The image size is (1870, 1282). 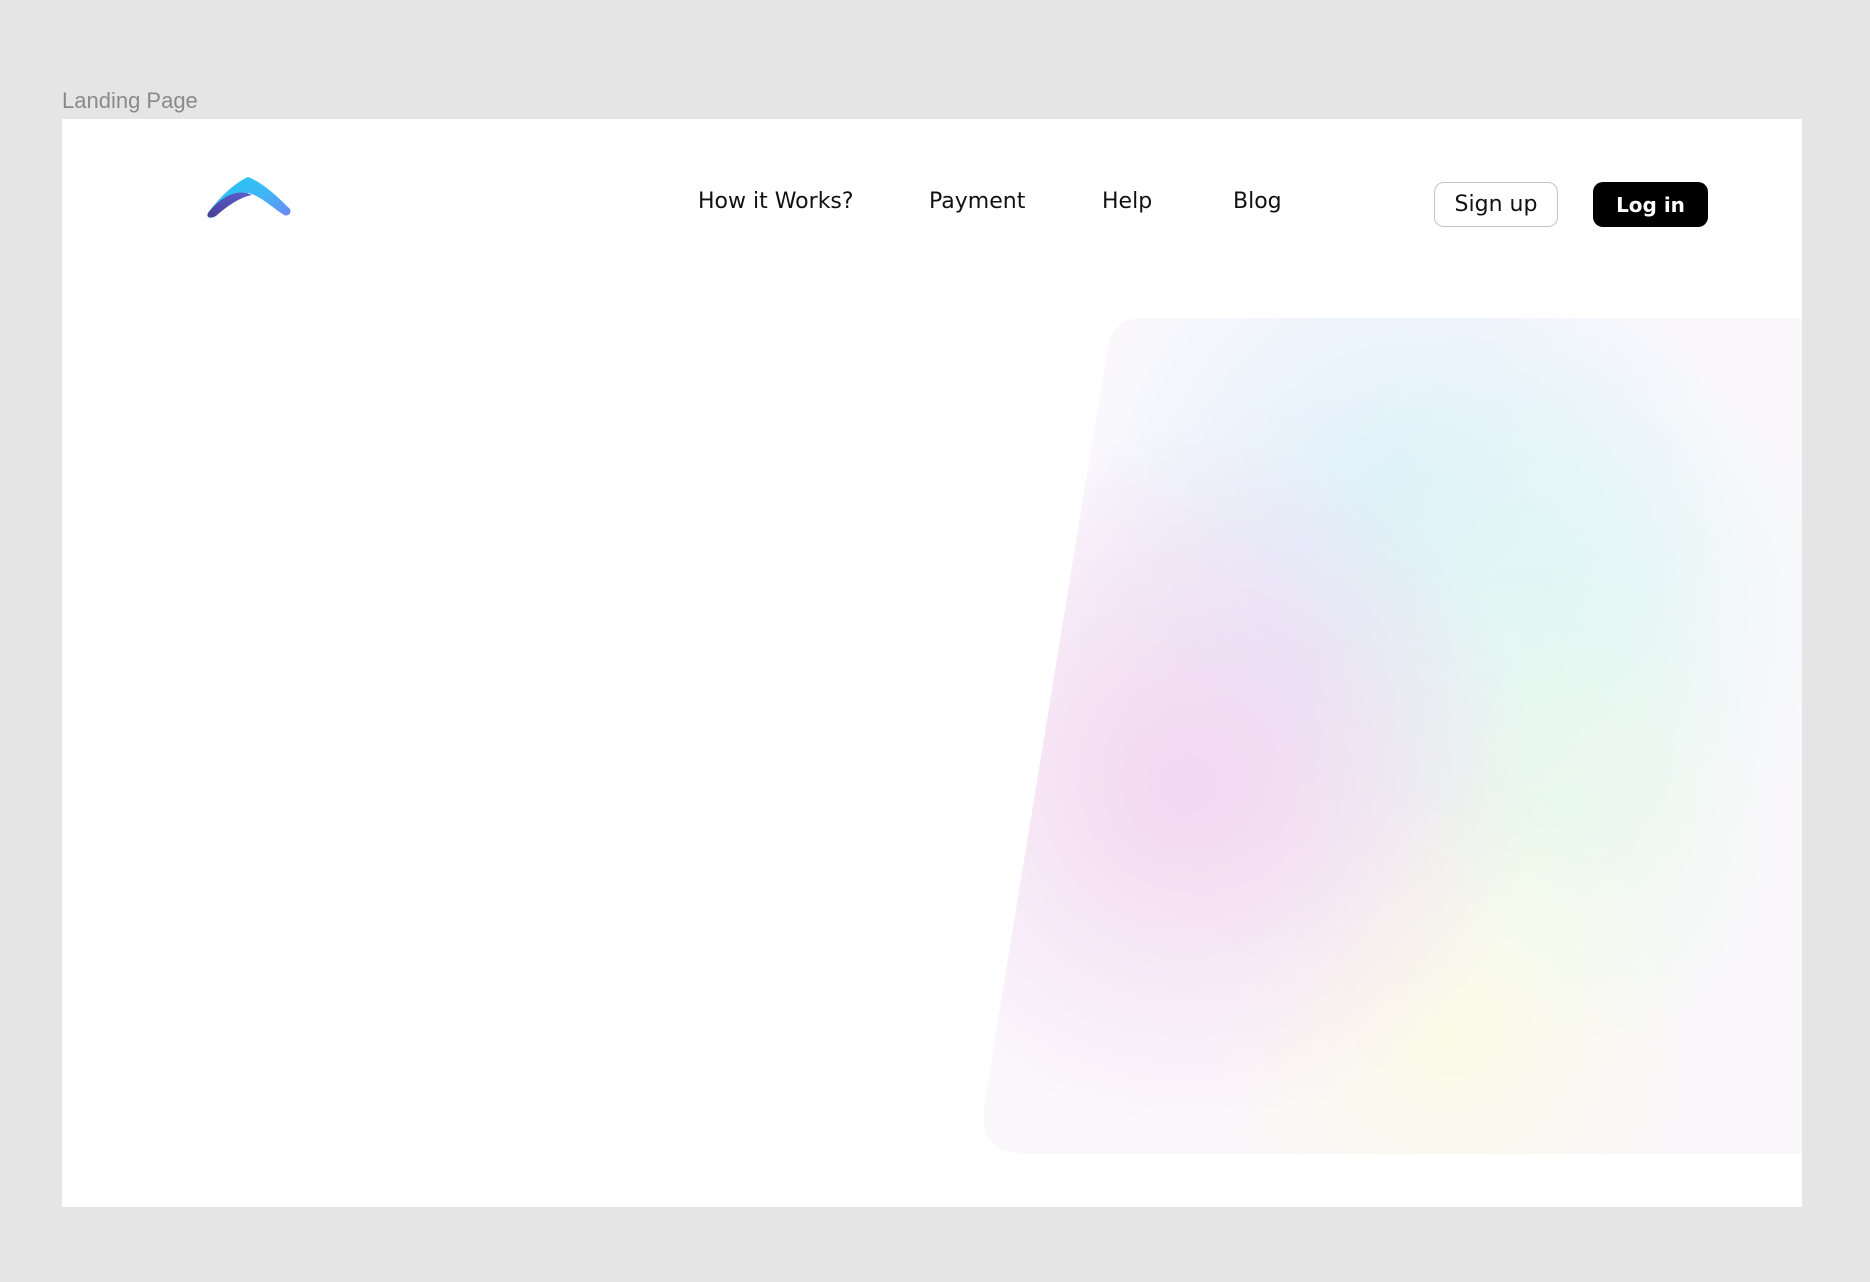 What do you see at coordinates (1127, 202) in the screenshot?
I see `nav-link-help: Help` at bounding box center [1127, 202].